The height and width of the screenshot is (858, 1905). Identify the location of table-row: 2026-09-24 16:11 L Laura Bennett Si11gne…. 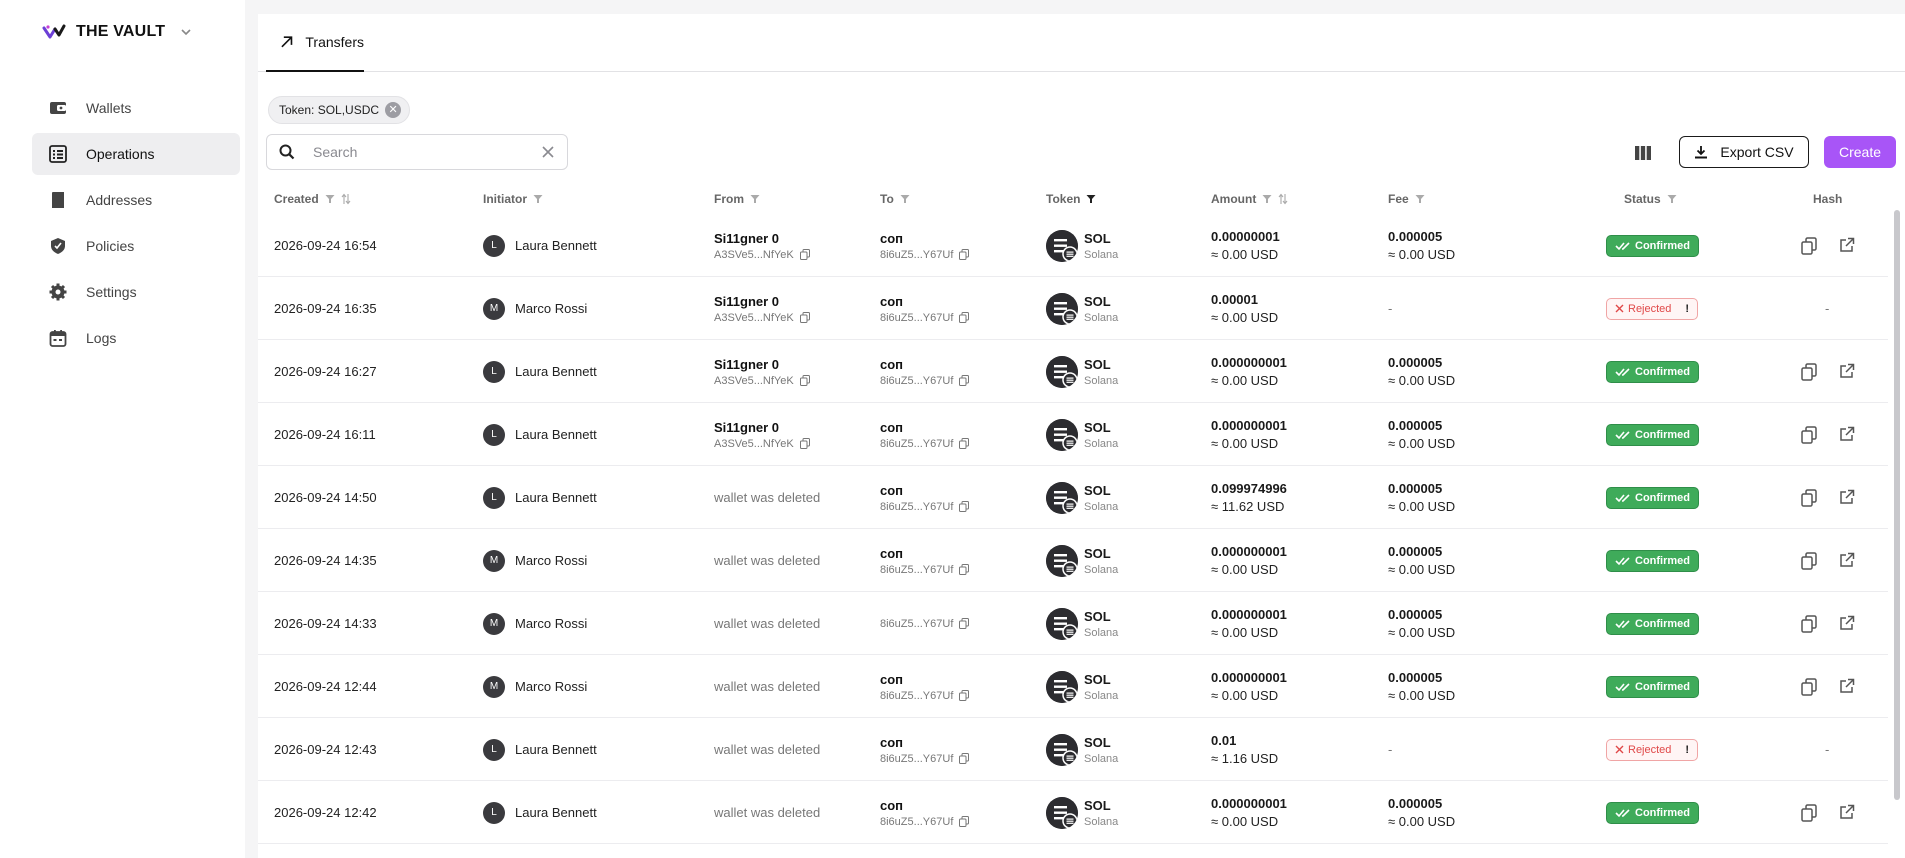
(1073, 434).